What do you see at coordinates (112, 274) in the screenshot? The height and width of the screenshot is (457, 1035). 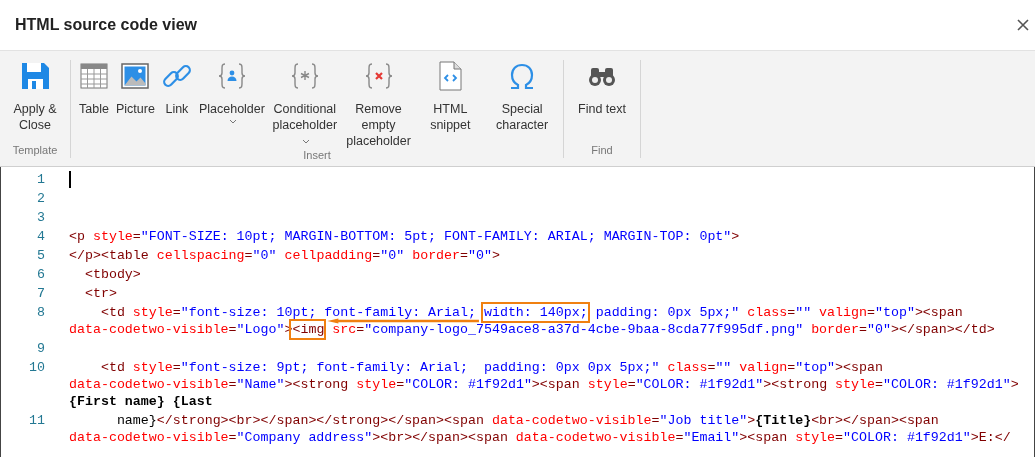 I see `code-line: <tbody>` at bounding box center [112, 274].